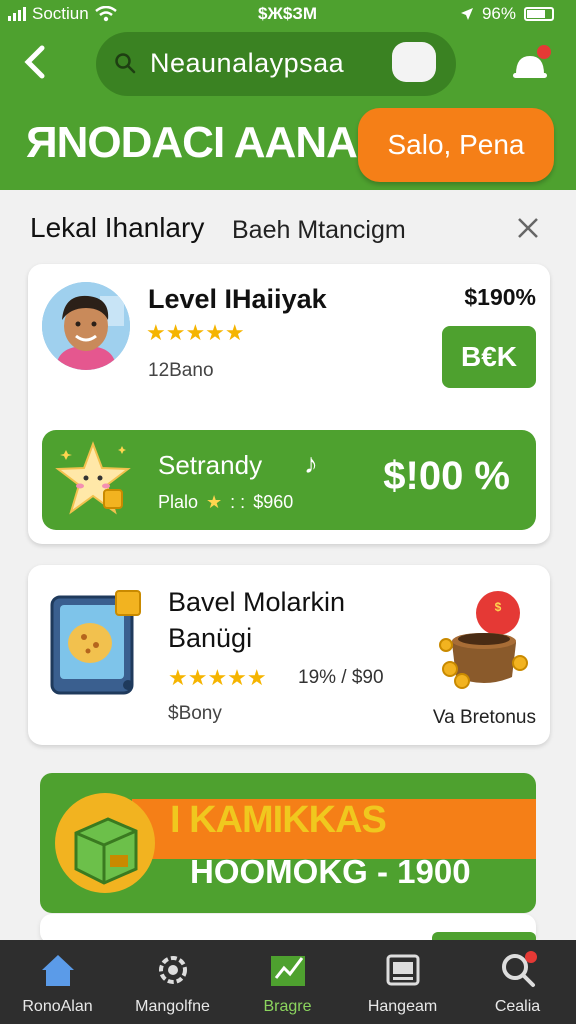 The image size is (576, 1024). What do you see at coordinates (181, 370) in the screenshot?
I see `product-subtitle: 12Bano` at bounding box center [181, 370].